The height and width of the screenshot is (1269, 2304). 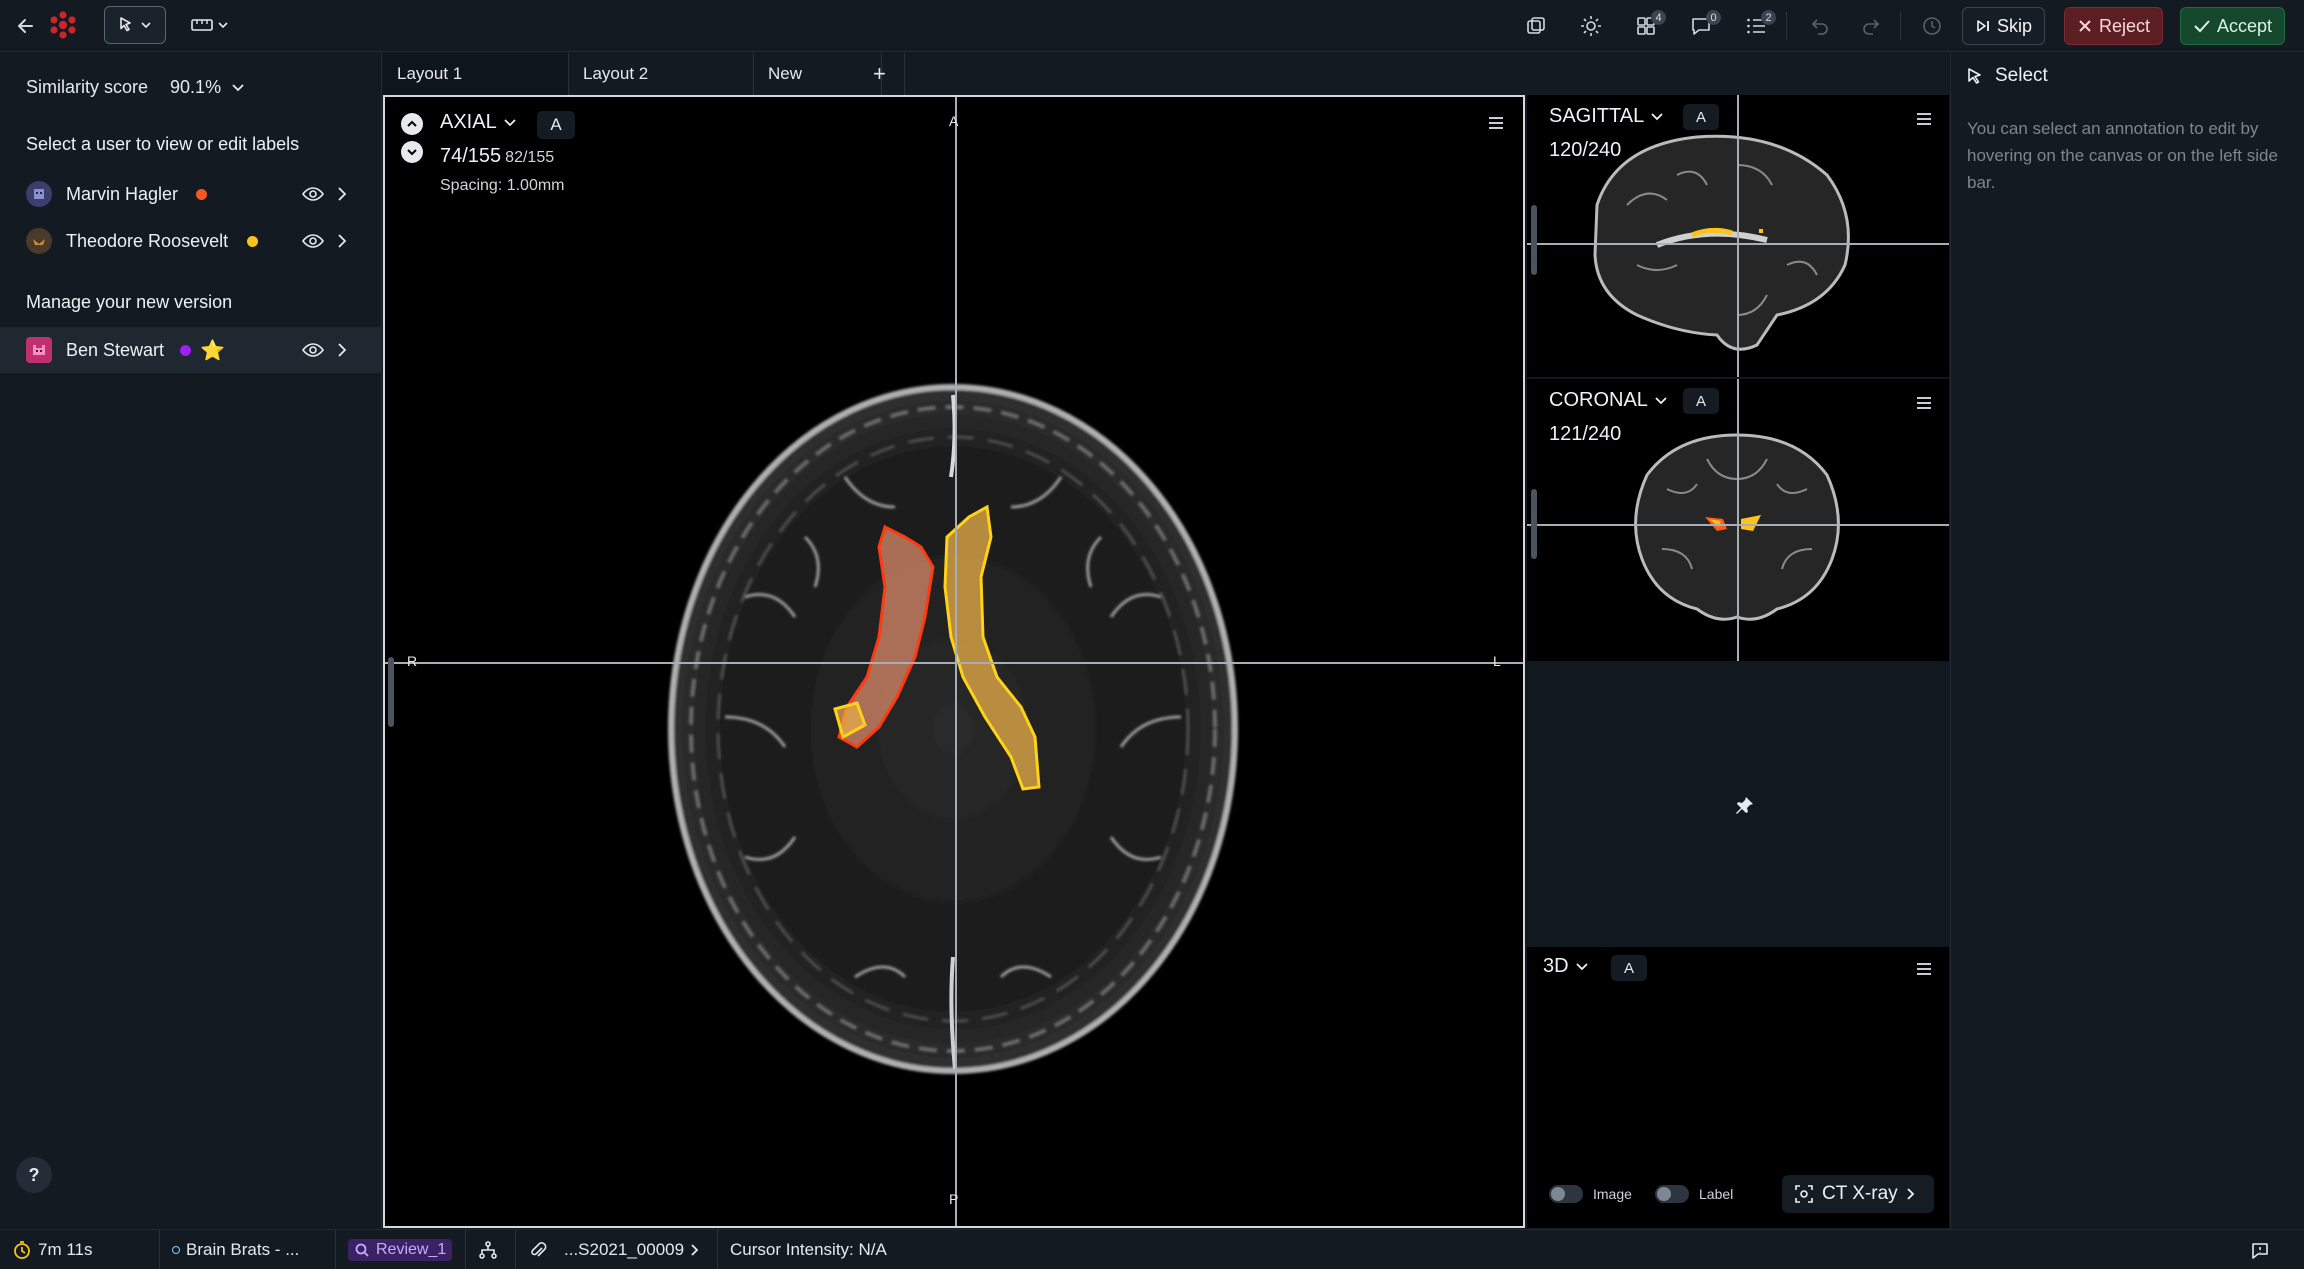 What do you see at coordinates (26, 26) in the screenshot?
I see `arrow-left-icon` at bounding box center [26, 26].